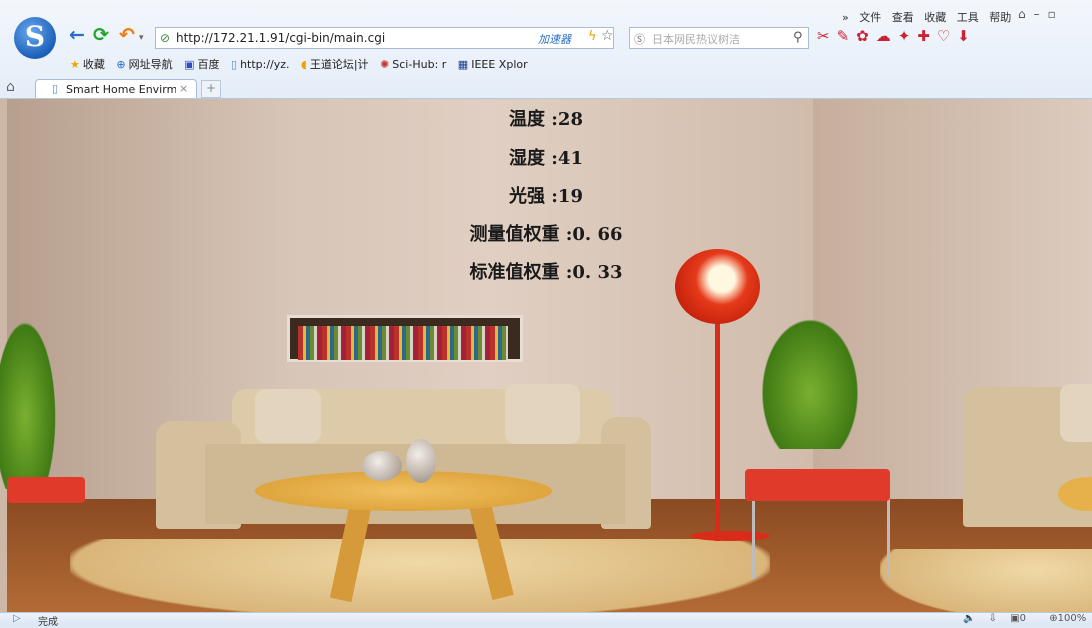  I want to click on scihub-icon: ✺, so click(385, 64).